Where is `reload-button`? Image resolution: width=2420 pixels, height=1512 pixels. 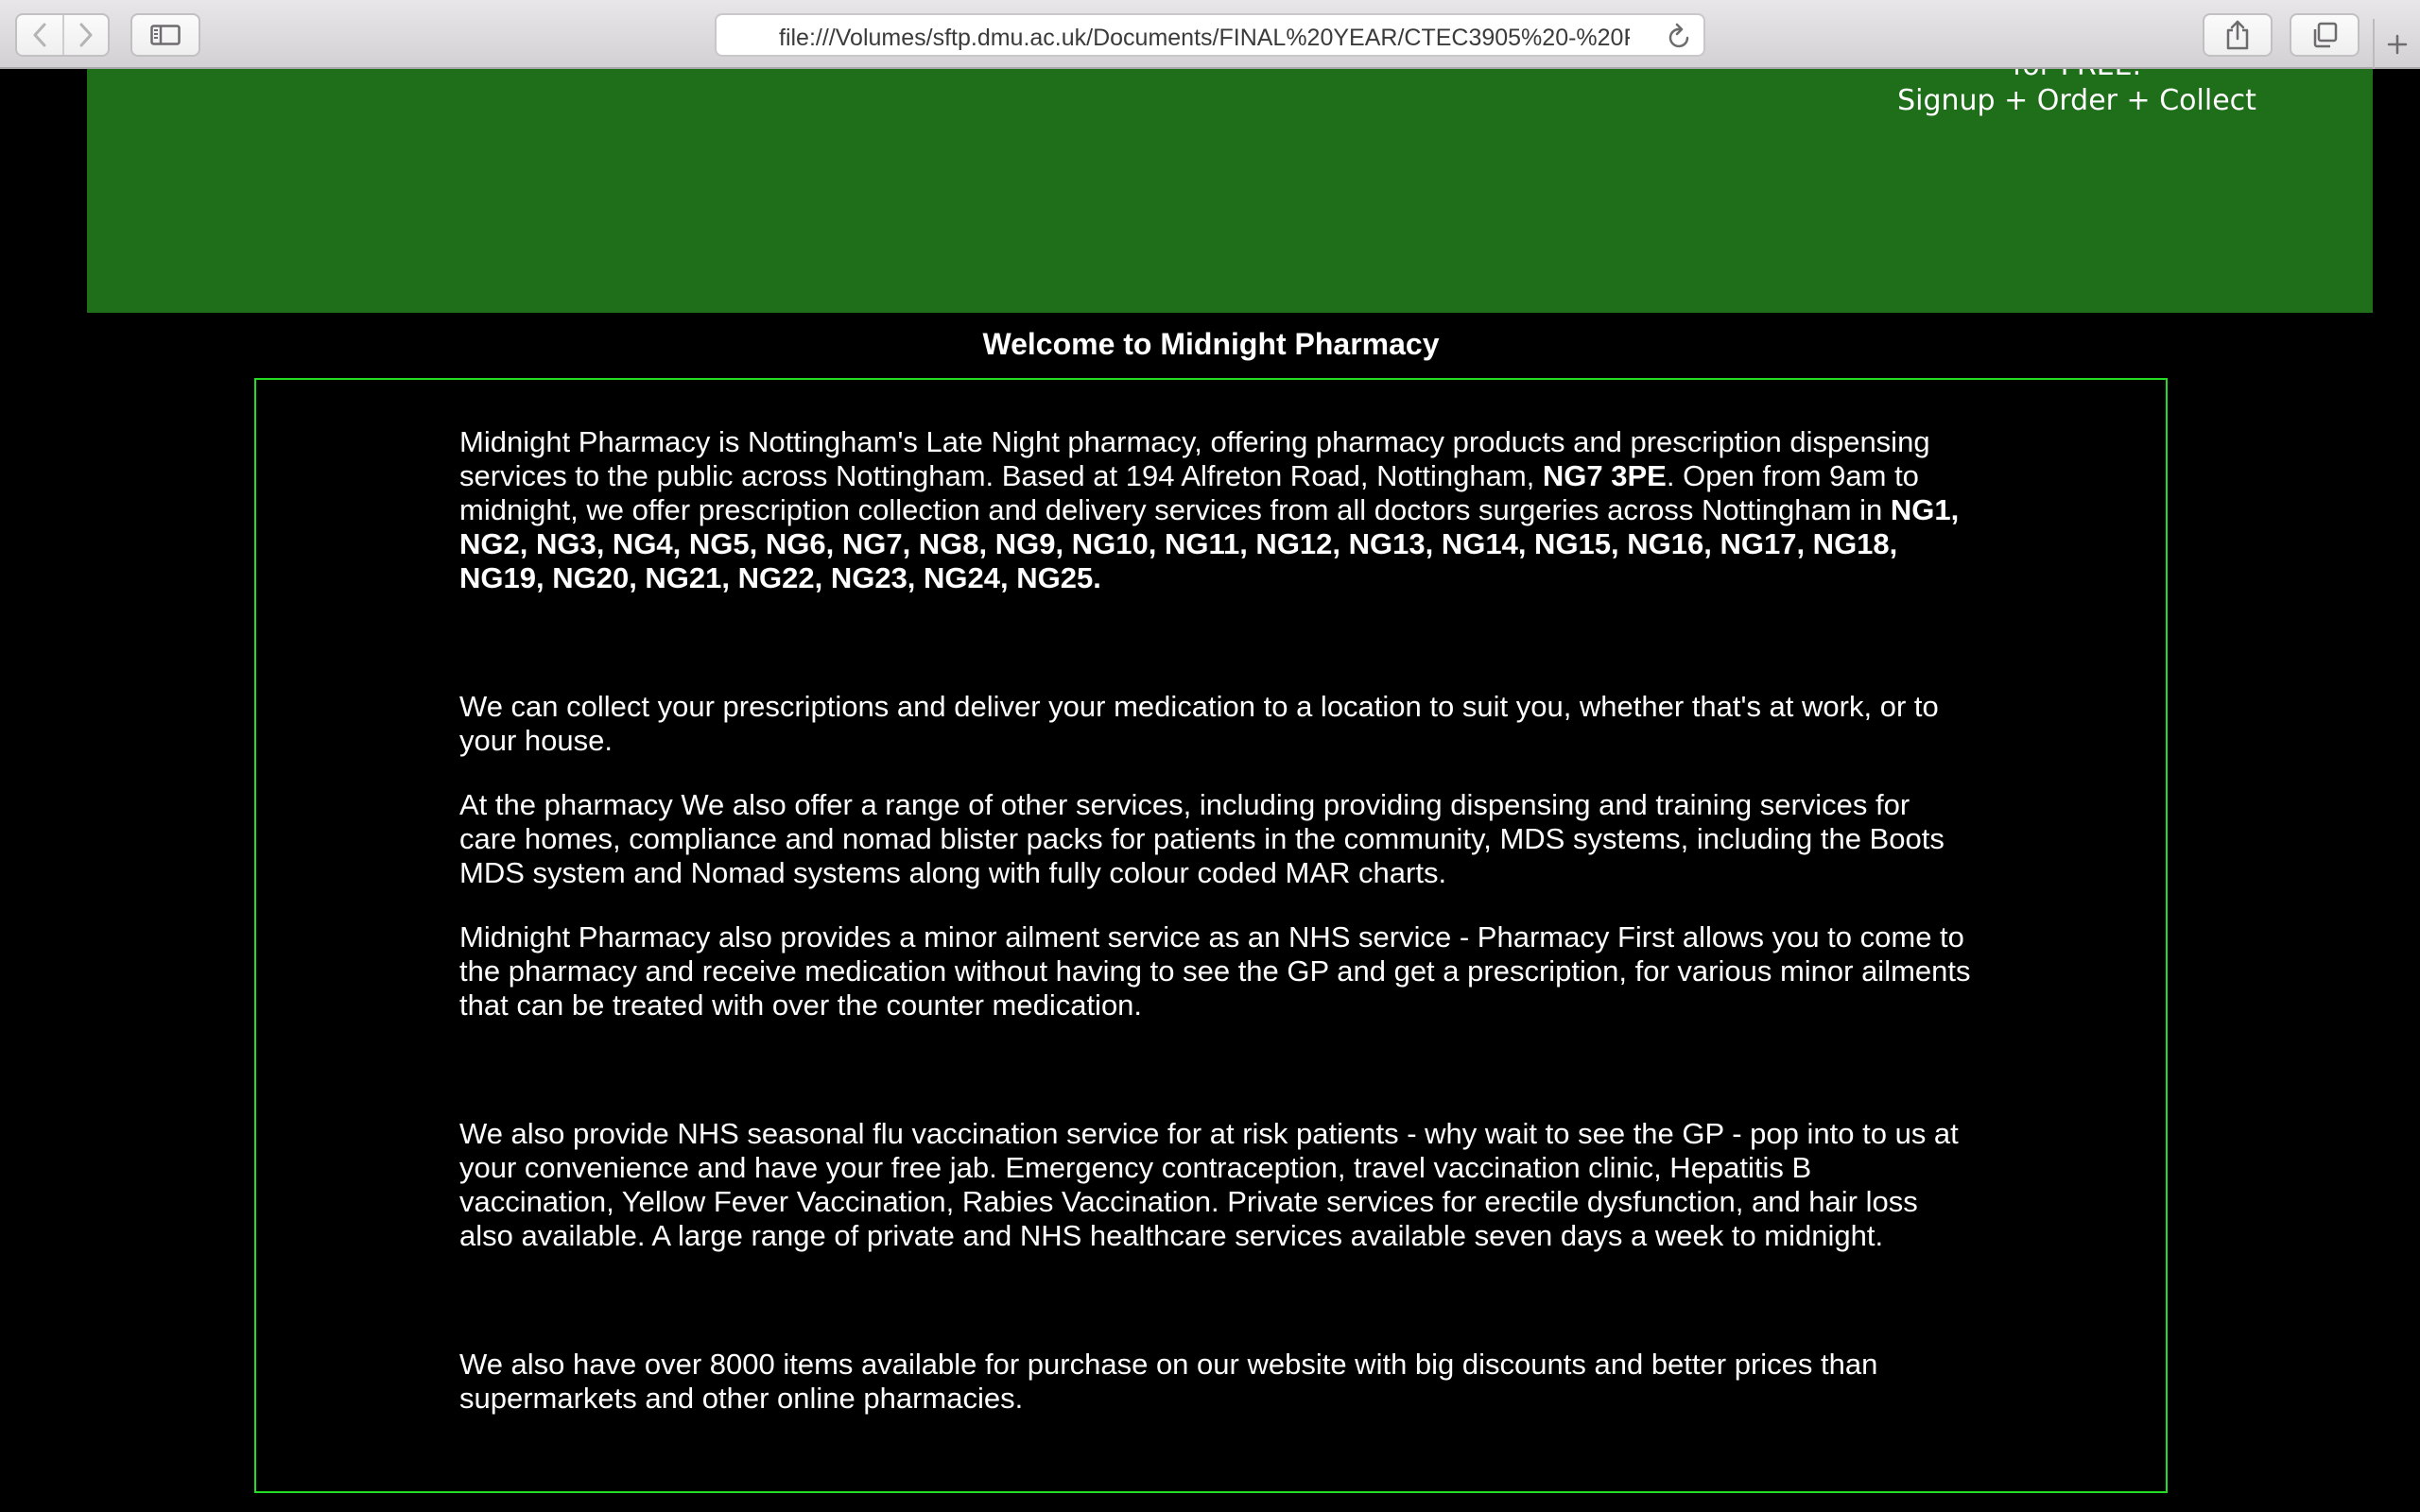
reload-button is located at coordinates (1680, 36).